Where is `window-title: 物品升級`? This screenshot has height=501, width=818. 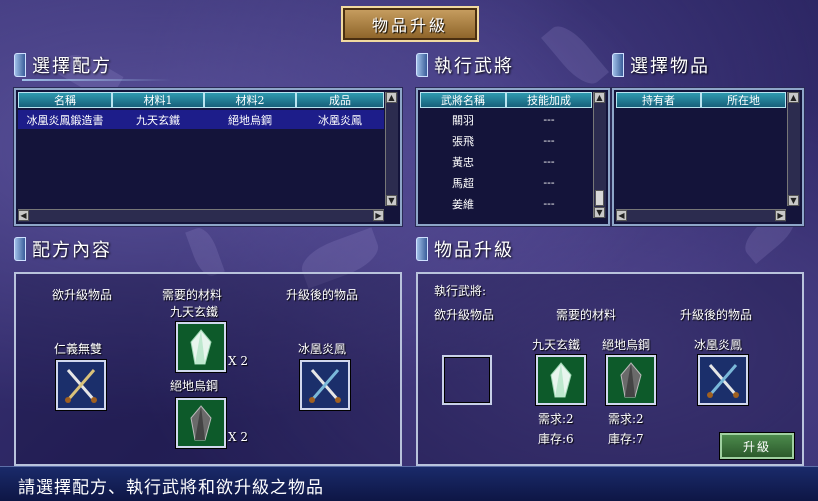 window-title: 物品升級 is located at coordinates (410, 24).